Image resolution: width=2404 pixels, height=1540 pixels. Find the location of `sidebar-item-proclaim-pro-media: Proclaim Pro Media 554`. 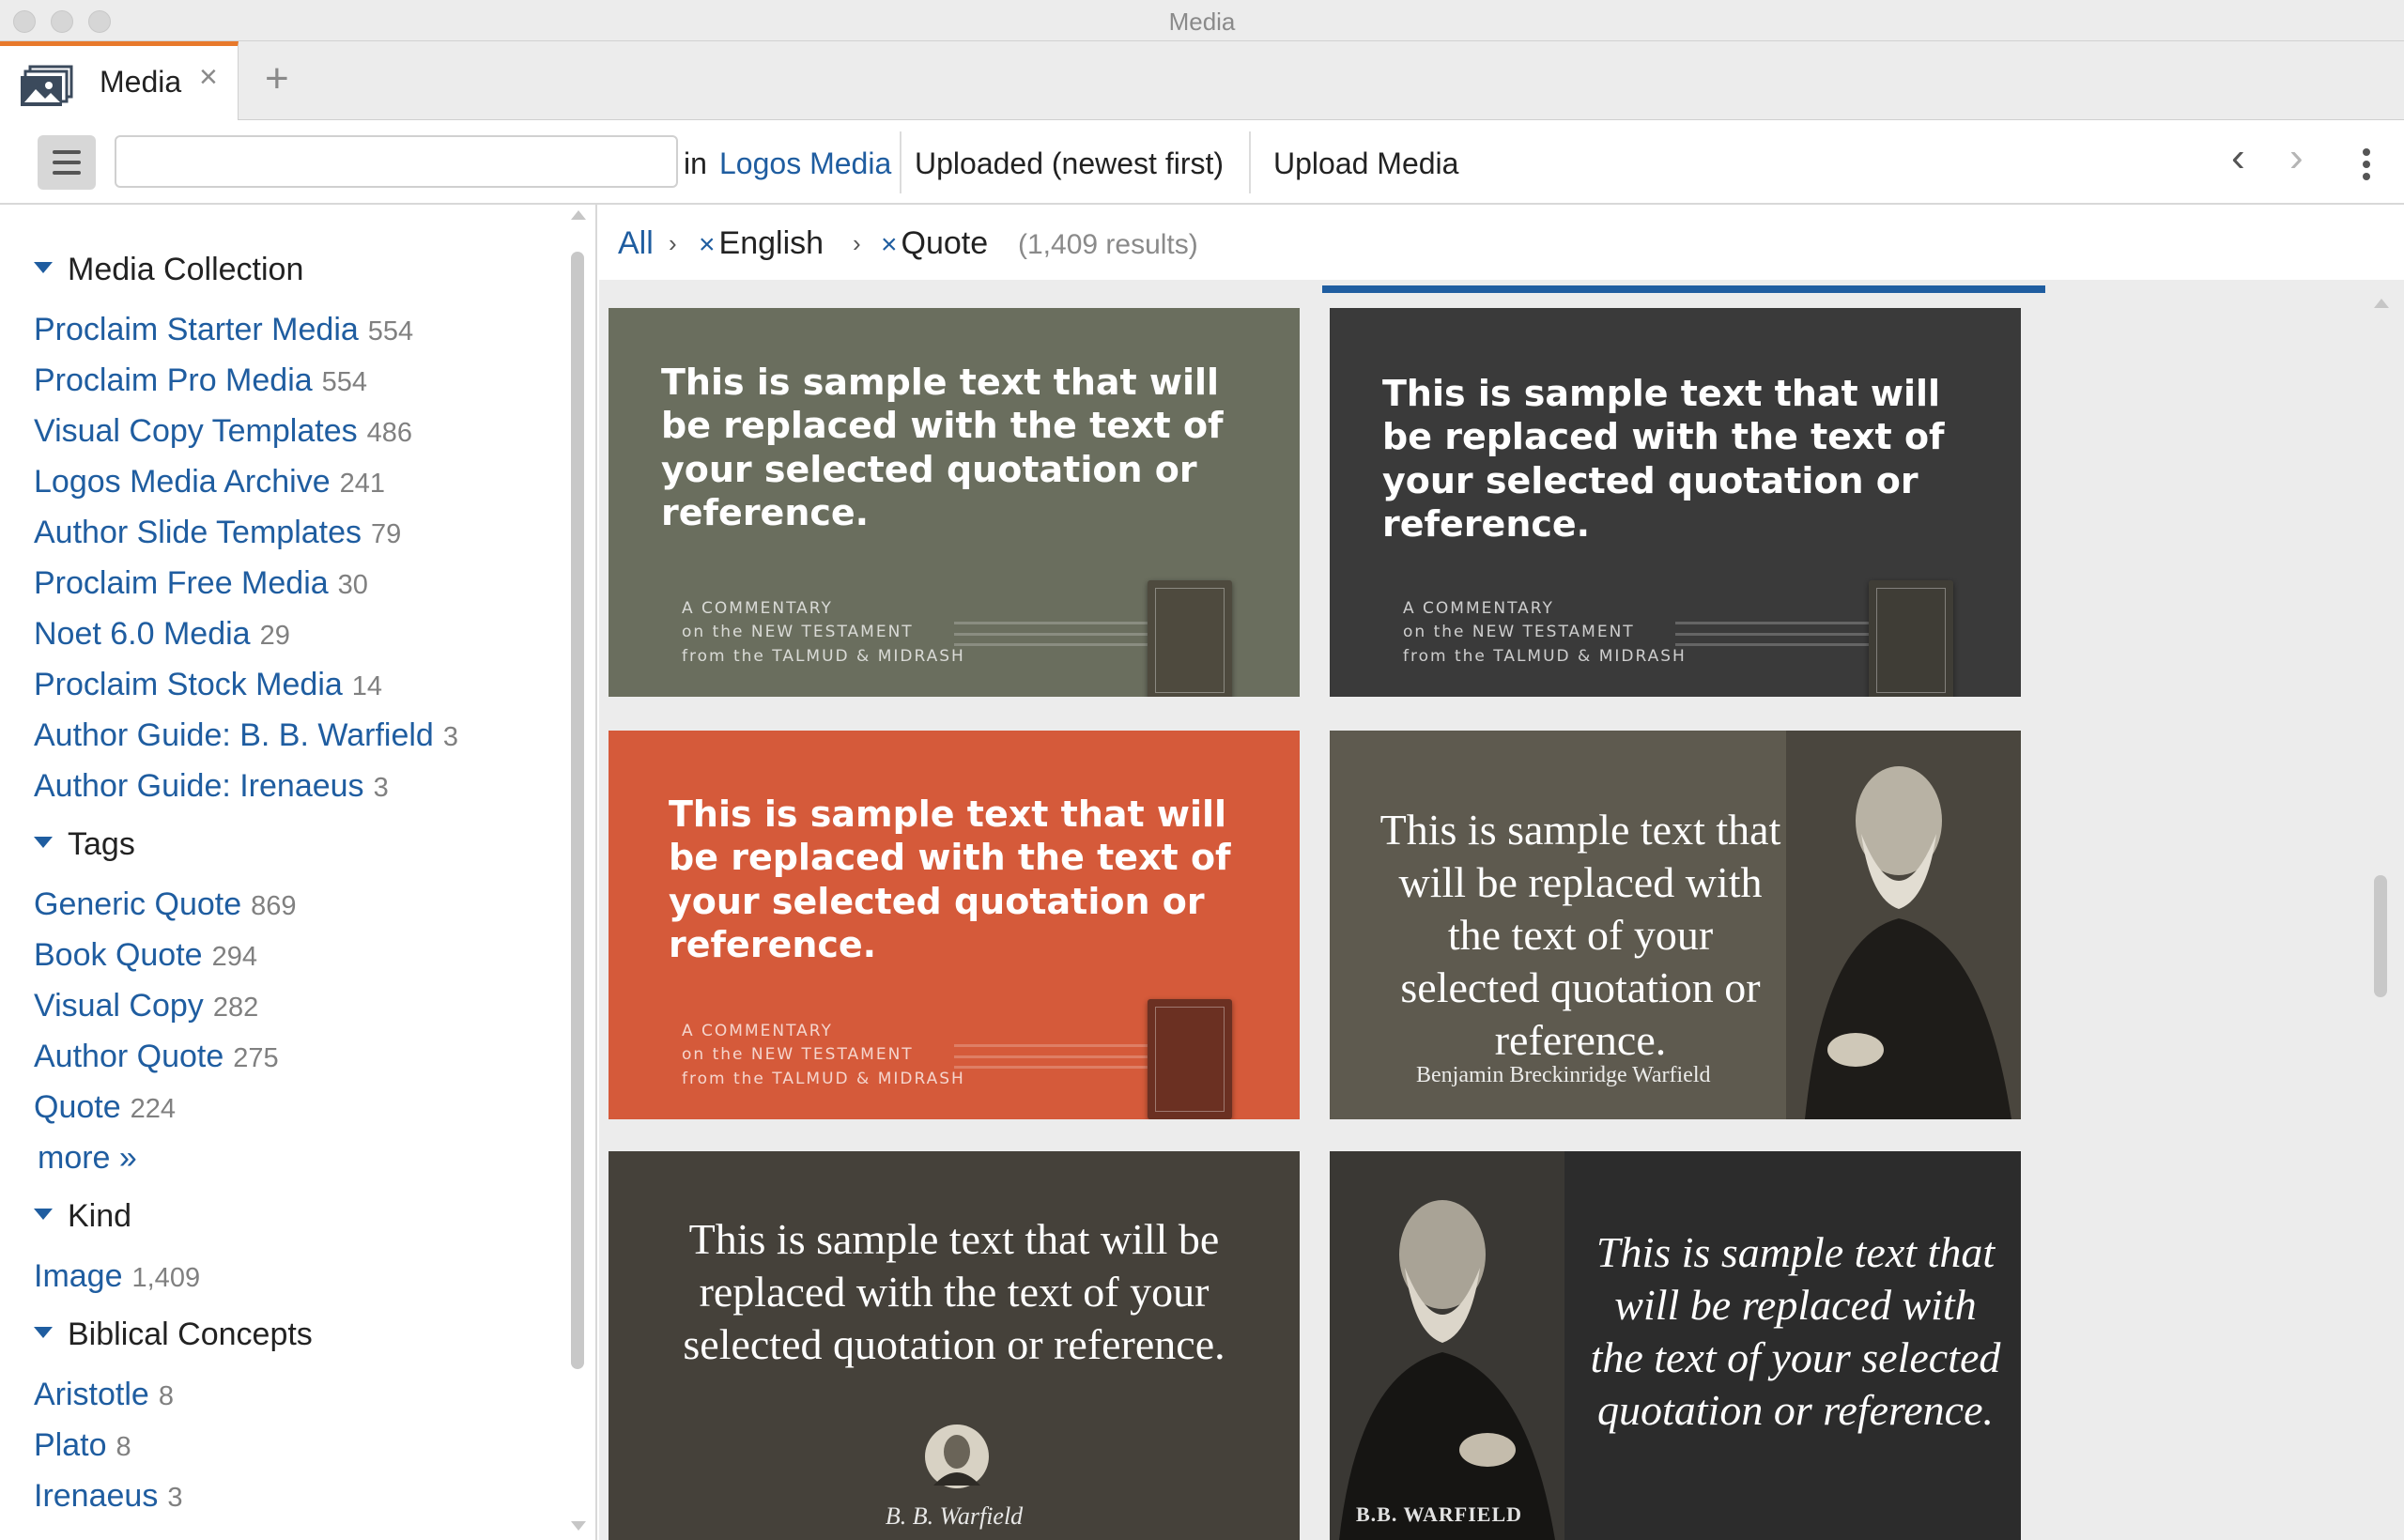

sidebar-item-proclaim-pro-media: Proclaim Pro Media 554 is located at coordinates (200, 380).